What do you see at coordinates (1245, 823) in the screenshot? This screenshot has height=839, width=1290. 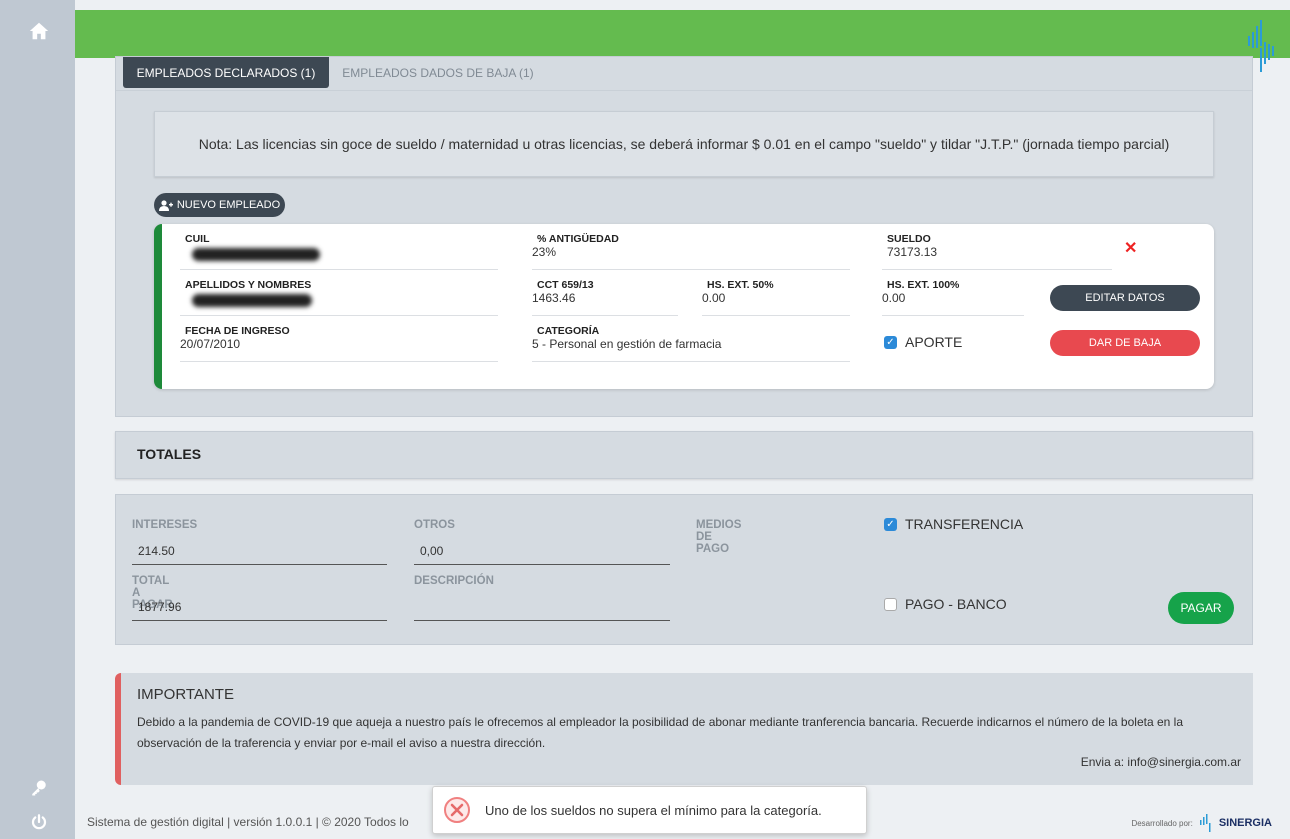 I see `footer-brand: SINERGIA` at bounding box center [1245, 823].